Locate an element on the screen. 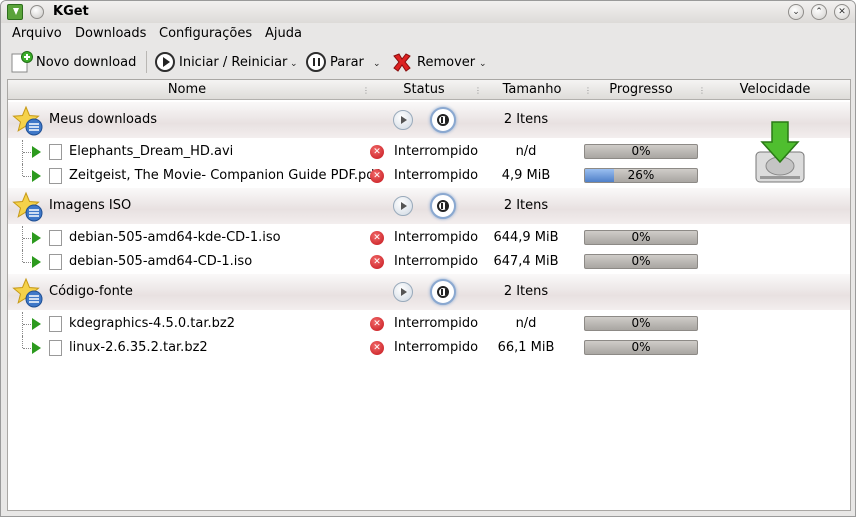  download-size: 644,9 MiB is located at coordinates (526, 237).